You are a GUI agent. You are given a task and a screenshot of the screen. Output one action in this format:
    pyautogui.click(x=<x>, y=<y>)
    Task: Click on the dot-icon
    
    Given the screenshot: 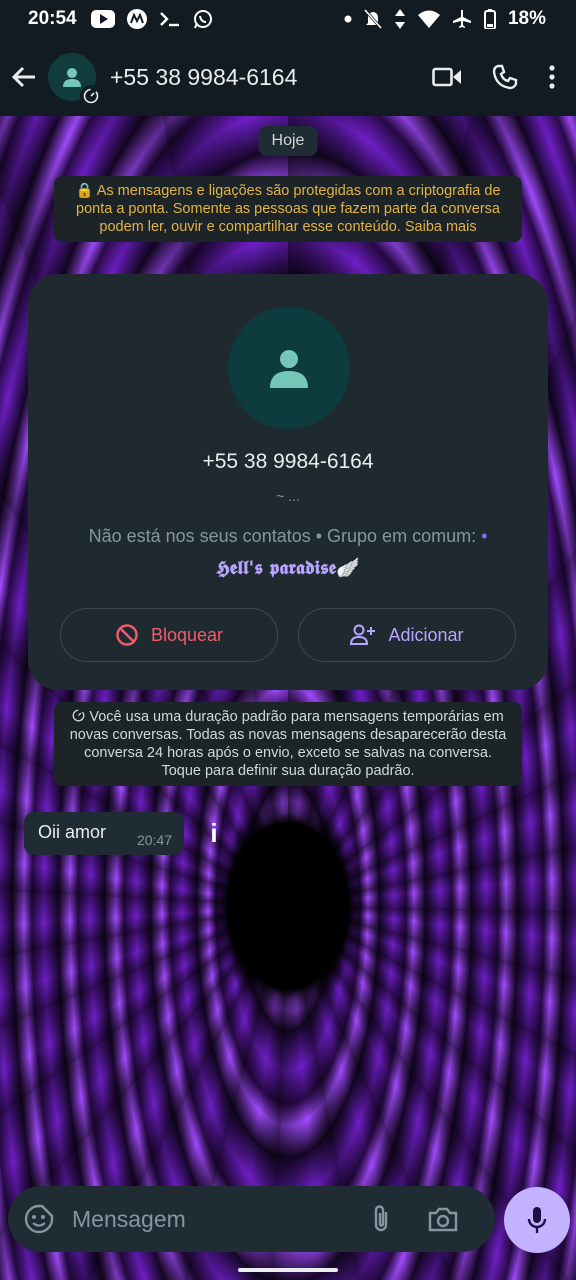 What is the action you would take?
    pyautogui.click(x=348, y=19)
    